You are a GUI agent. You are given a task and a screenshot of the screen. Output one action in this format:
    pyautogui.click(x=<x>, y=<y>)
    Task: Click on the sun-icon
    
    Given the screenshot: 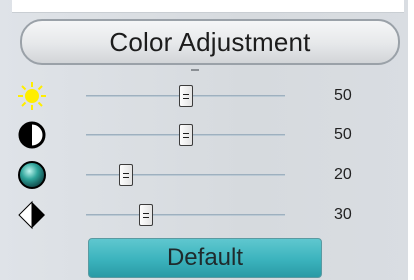 What is the action you would take?
    pyautogui.click(x=32, y=96)
    